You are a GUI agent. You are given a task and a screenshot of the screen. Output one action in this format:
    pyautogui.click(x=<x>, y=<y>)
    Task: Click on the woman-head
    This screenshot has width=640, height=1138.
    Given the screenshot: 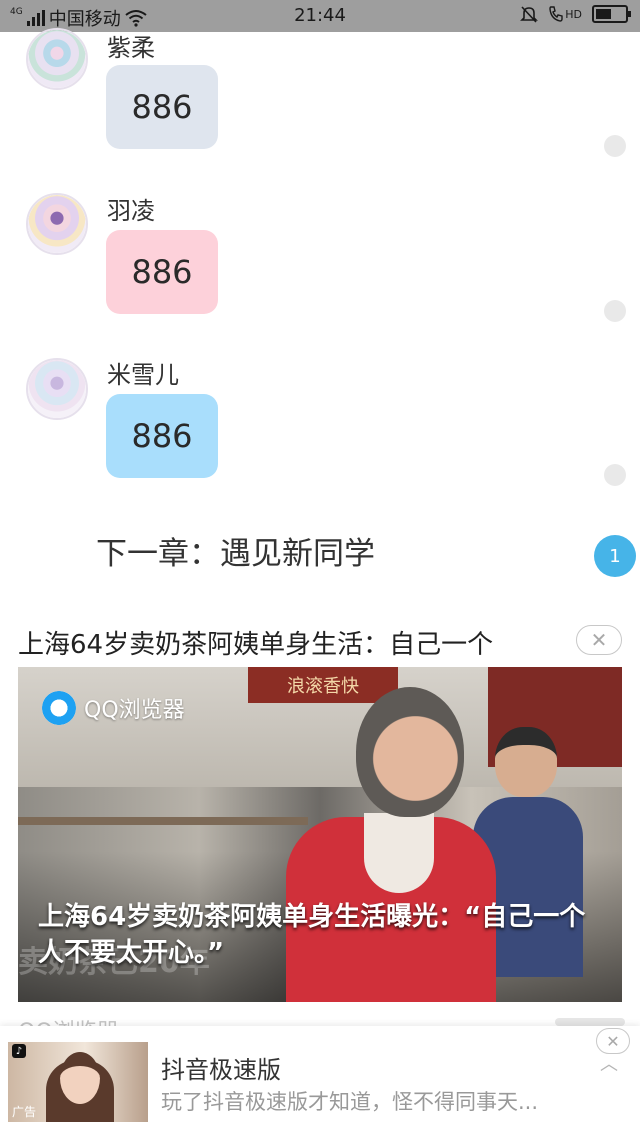 What is the action you would take?
    pyautogui.click(x=410, y=752)
    